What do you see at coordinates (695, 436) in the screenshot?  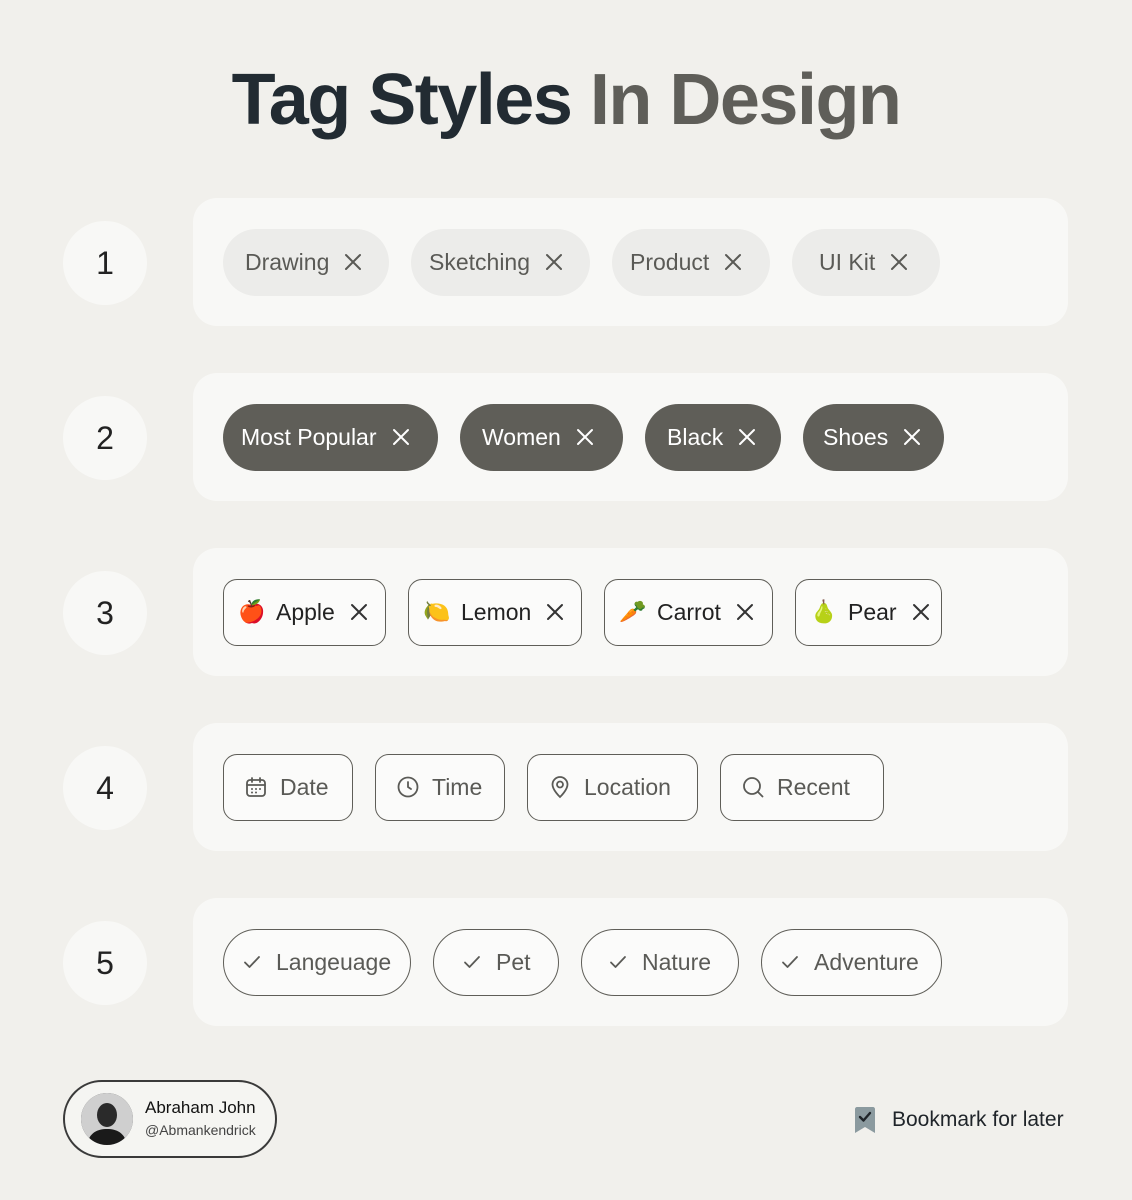 I see `tag-label: Black` at bounding box center [695, 436].